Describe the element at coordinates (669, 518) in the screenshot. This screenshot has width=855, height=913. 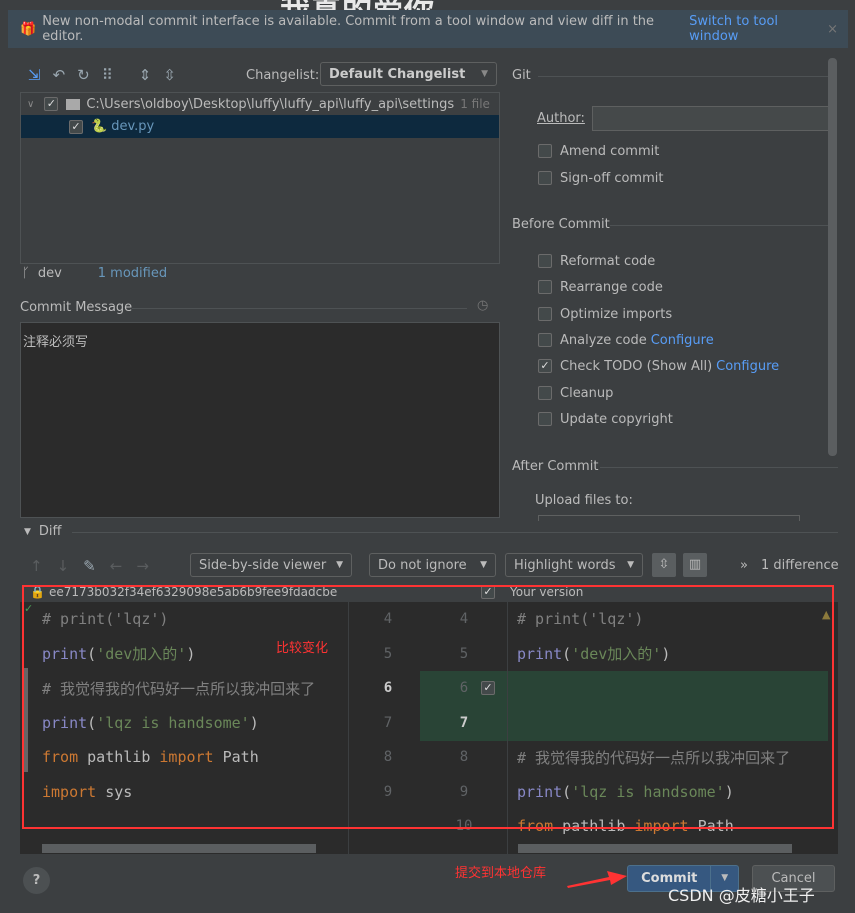
I see `upload-server-dropdown` at that location.